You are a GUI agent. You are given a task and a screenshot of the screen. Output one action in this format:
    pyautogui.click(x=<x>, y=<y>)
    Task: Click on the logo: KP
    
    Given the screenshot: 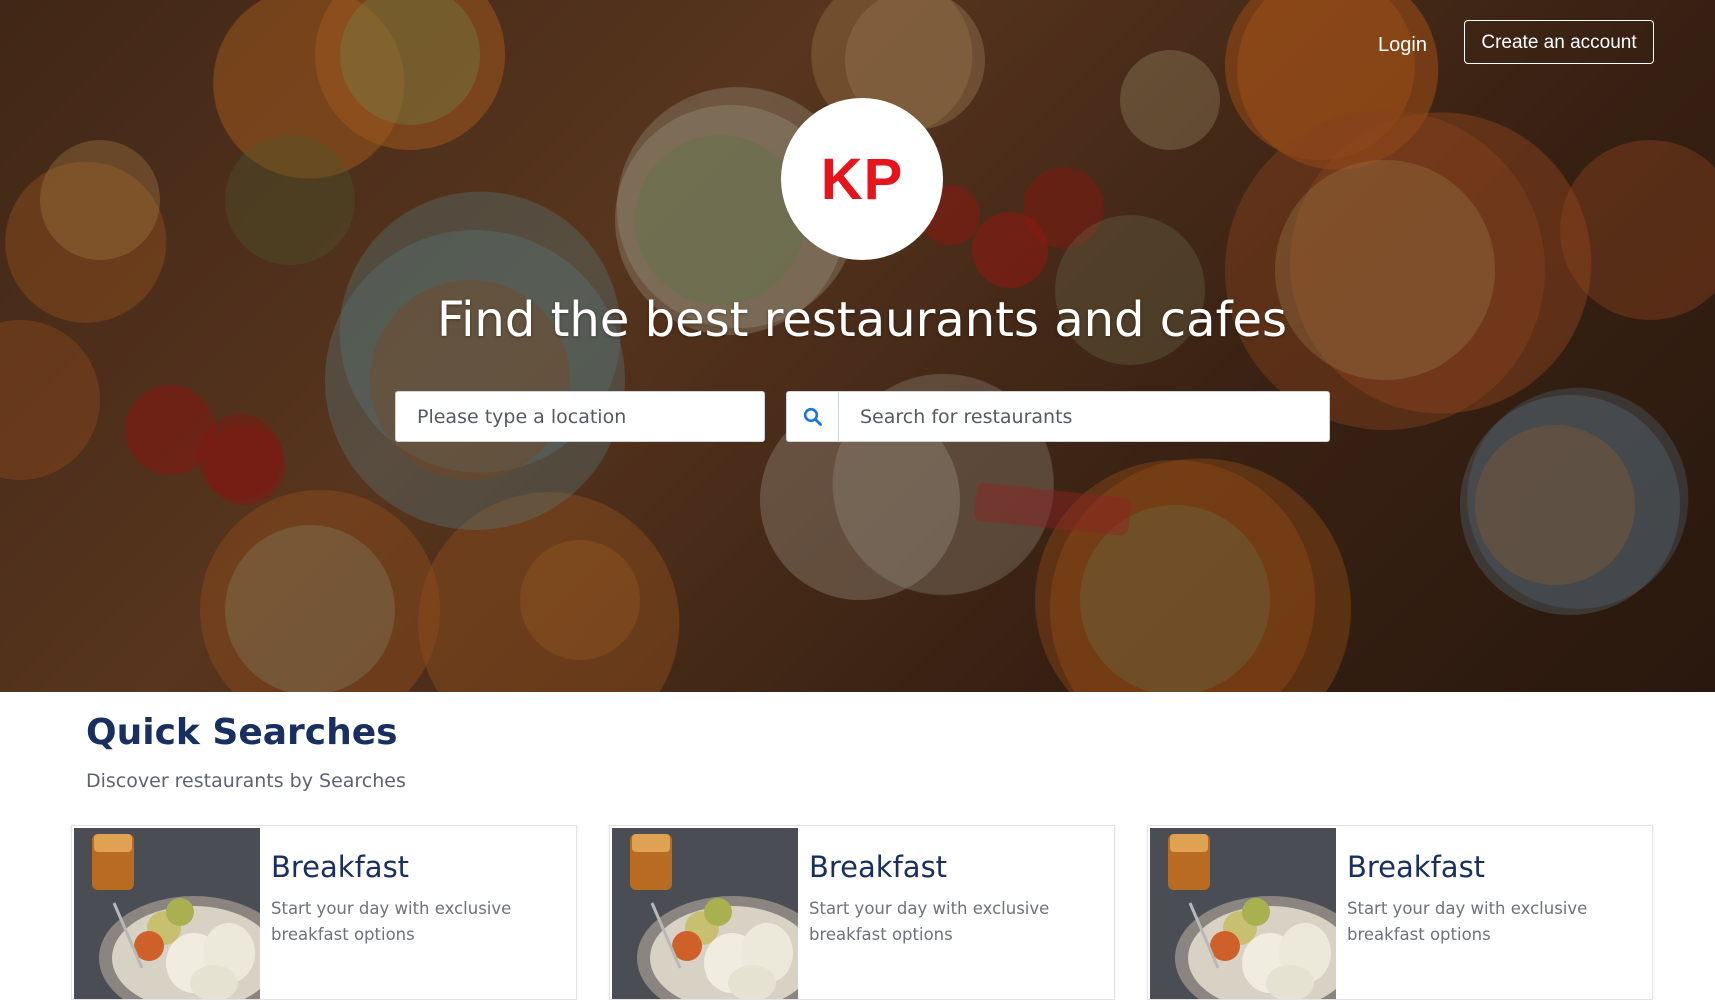 What is the action you would take?
    pyautogui.click(x=862, y=179)
    